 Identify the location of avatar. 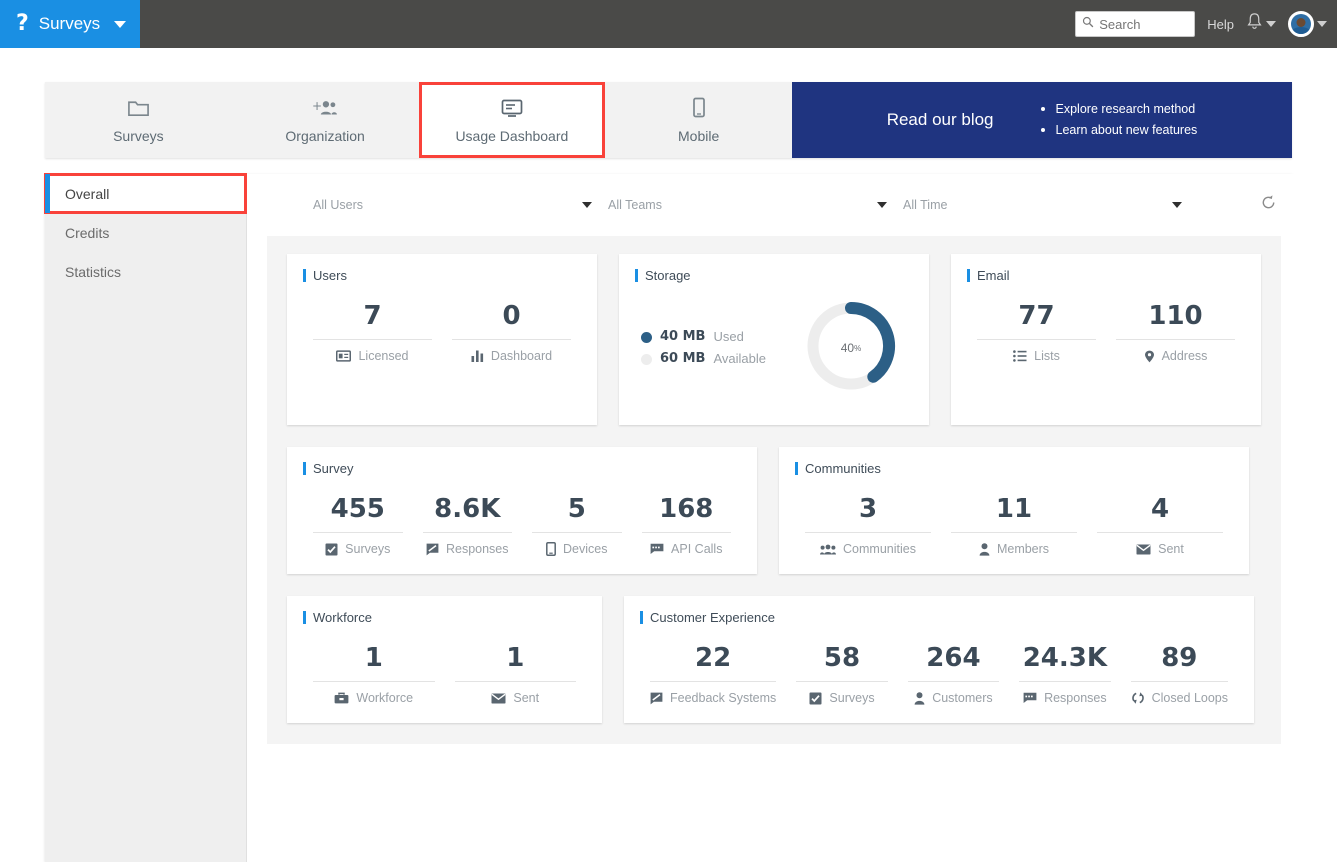
(1301, 24).